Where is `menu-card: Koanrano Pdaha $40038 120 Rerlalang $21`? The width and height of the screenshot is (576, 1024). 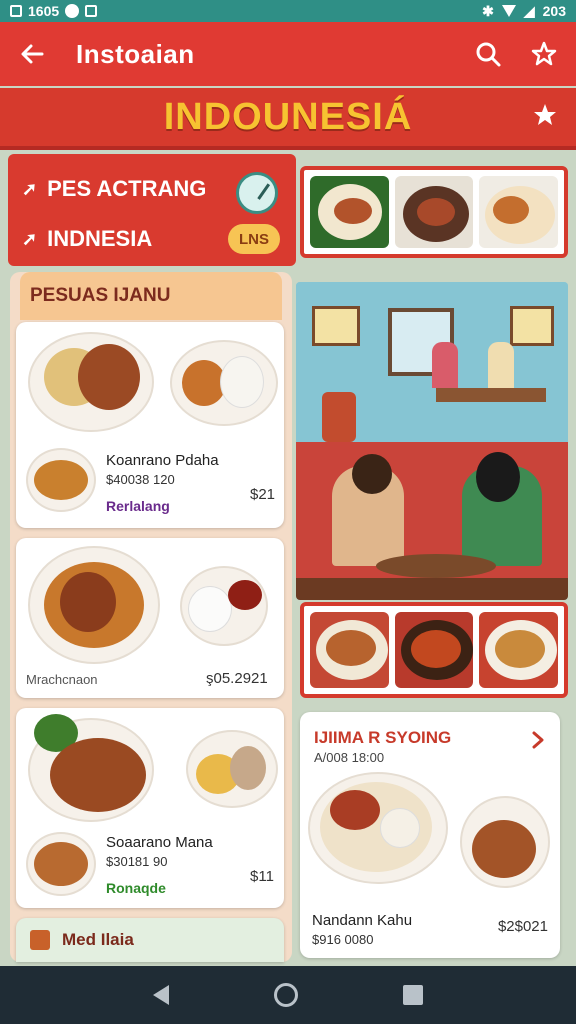
menu-card: Koanrano Pdaha $40038 120 Rerlalang $21 is located at coordinates (150, 425).